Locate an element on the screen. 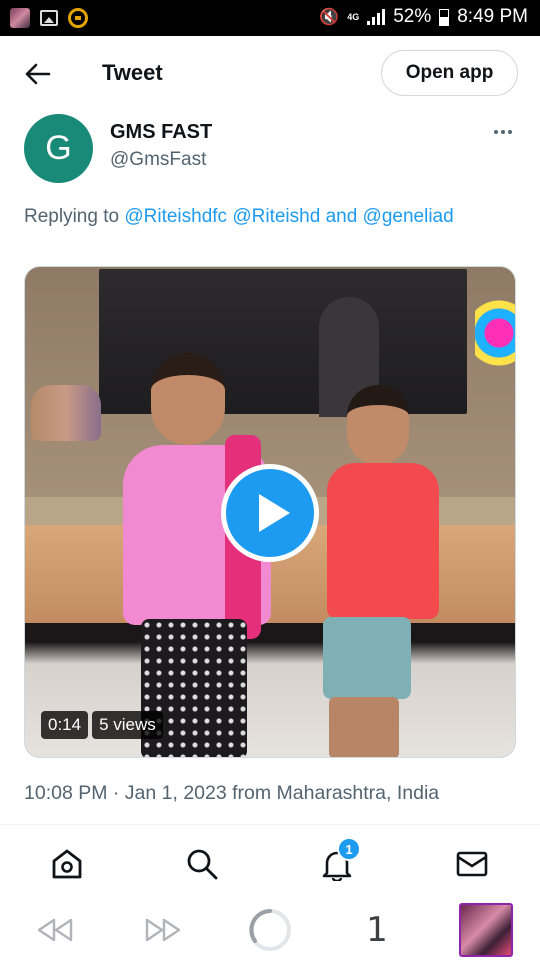 Image resolution: width=540 pixels, height=960 pixels. video-badges: 0:14 5 views is located at coordinates (102, 725).